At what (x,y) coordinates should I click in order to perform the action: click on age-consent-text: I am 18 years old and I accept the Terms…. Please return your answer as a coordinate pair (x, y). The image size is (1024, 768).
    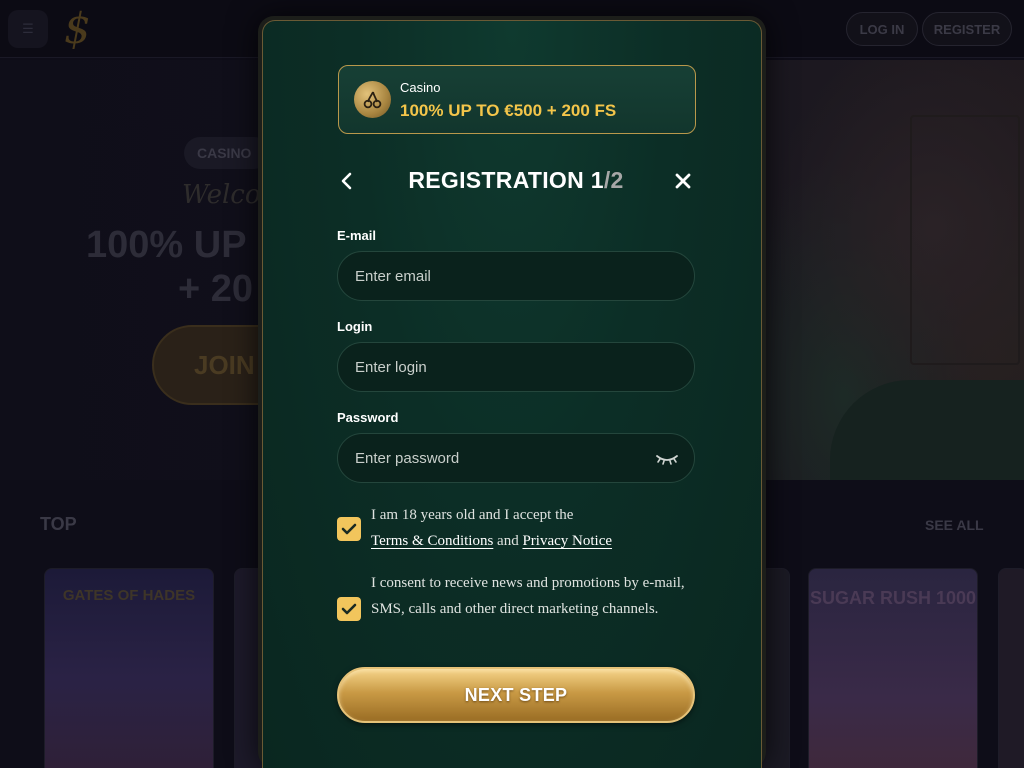
    Looking at the image, I should click on (536, 528).